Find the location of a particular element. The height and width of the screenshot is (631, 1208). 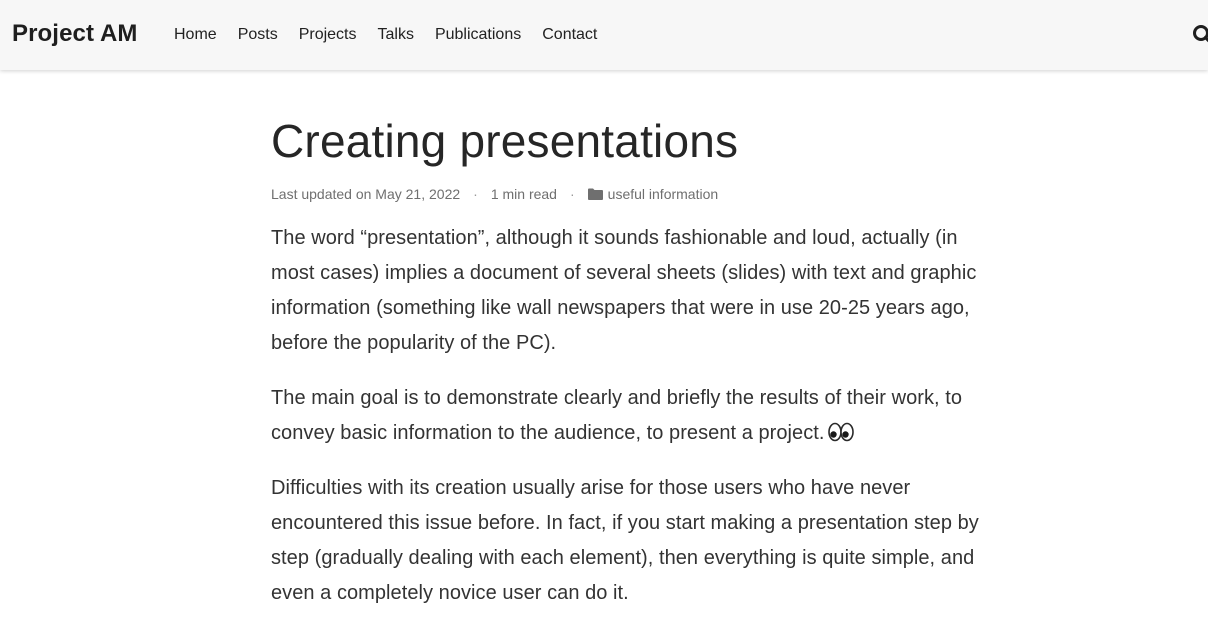

nav-link-posts: Posts is located at coordinates (258, 34).